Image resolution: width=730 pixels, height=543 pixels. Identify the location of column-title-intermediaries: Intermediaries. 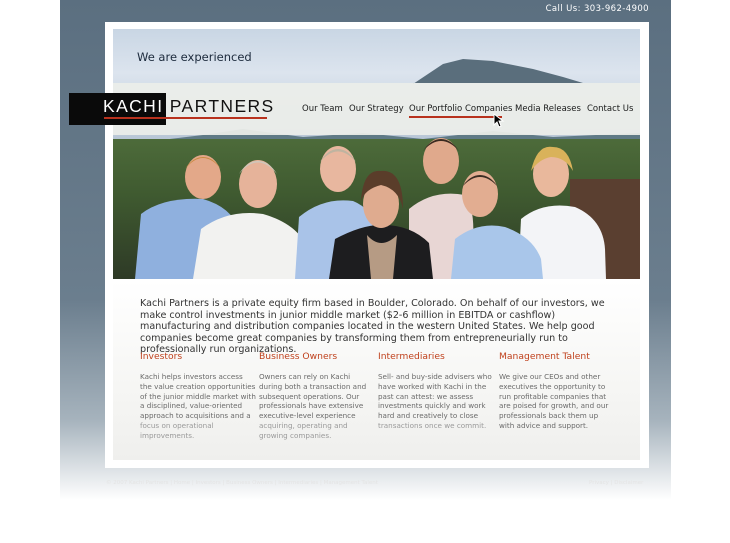
(411, 356).